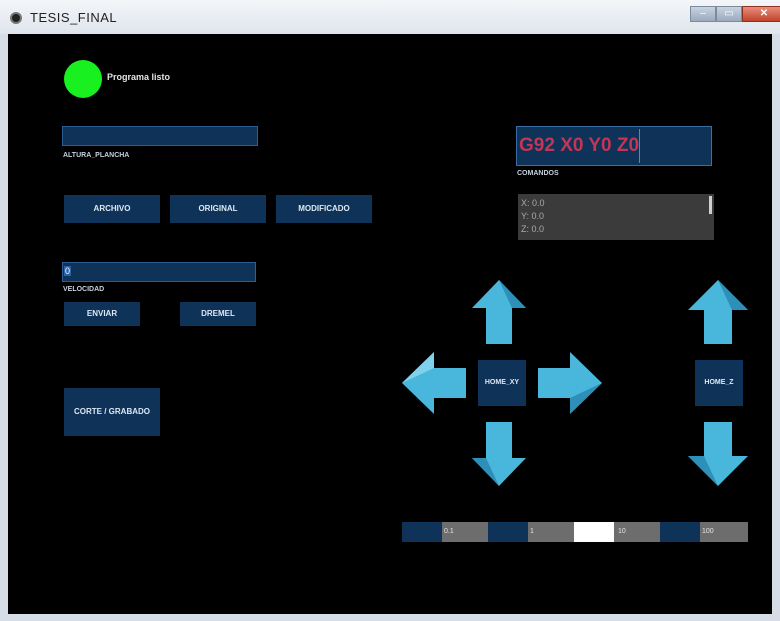 The height and width of the screenshot is (621, 780). Describe the element at coordinates (218, 209) in the screenshot. I see `original-button: ORIGINAL` at that location.